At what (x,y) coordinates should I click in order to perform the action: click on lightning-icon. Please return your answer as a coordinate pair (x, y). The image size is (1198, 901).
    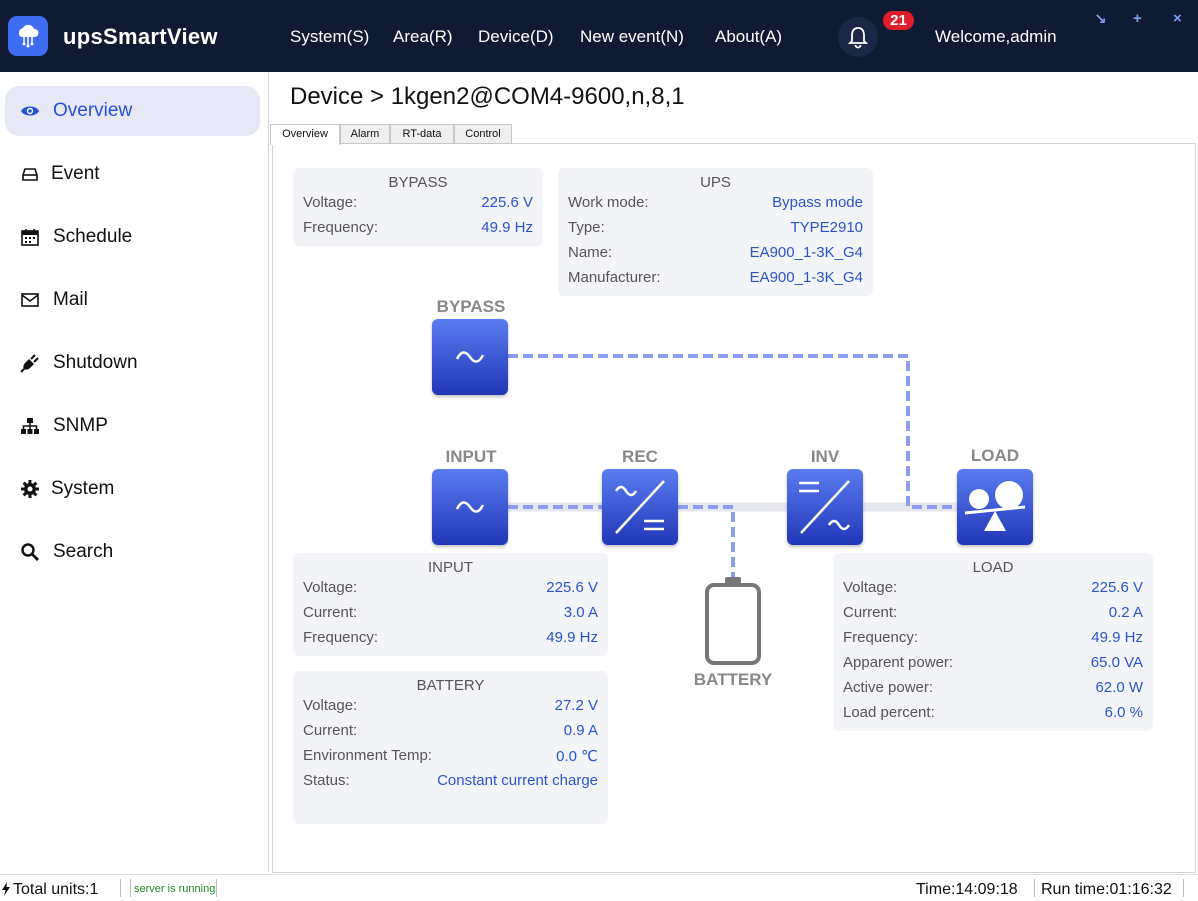
    Looking at the image, I should click on (6, 889).